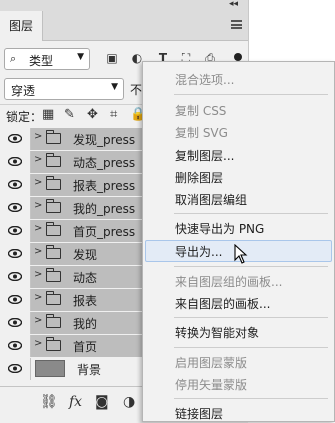 The image size is (335, 423). I want to click on link-layers-icon: ⛓, so click(49, 402).